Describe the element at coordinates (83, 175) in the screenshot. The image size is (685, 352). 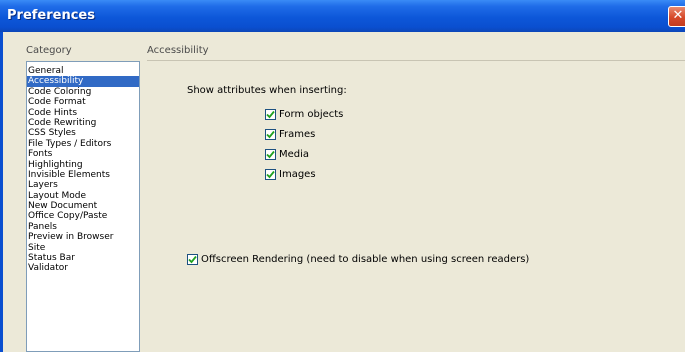
I see `category-item-invisible-elements: Invisible Elements` at that location.